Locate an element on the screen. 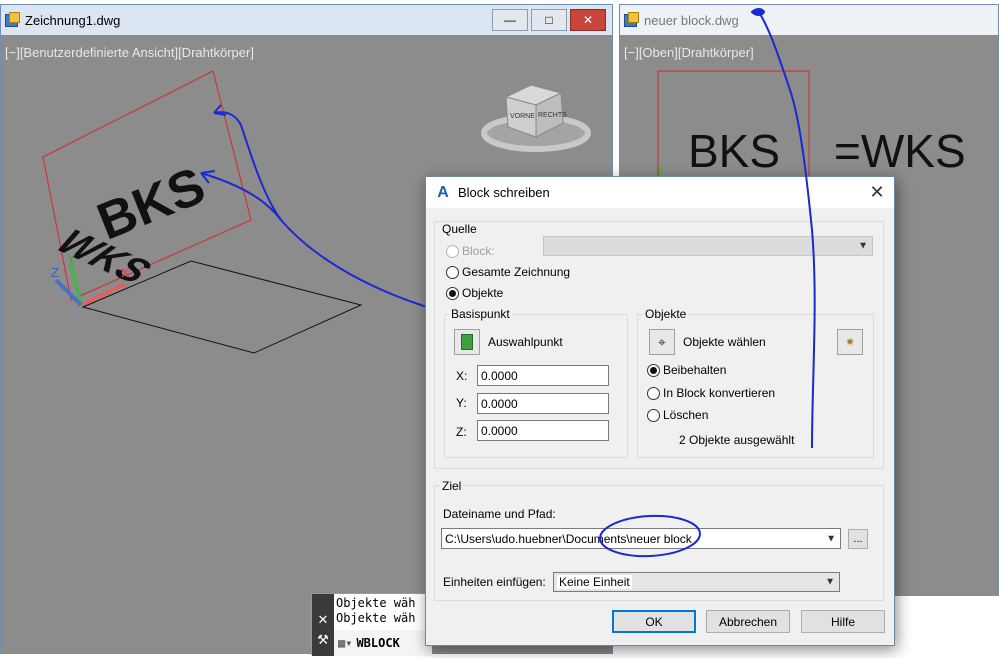  y-label: Y: is located at coordinates (461, 403).